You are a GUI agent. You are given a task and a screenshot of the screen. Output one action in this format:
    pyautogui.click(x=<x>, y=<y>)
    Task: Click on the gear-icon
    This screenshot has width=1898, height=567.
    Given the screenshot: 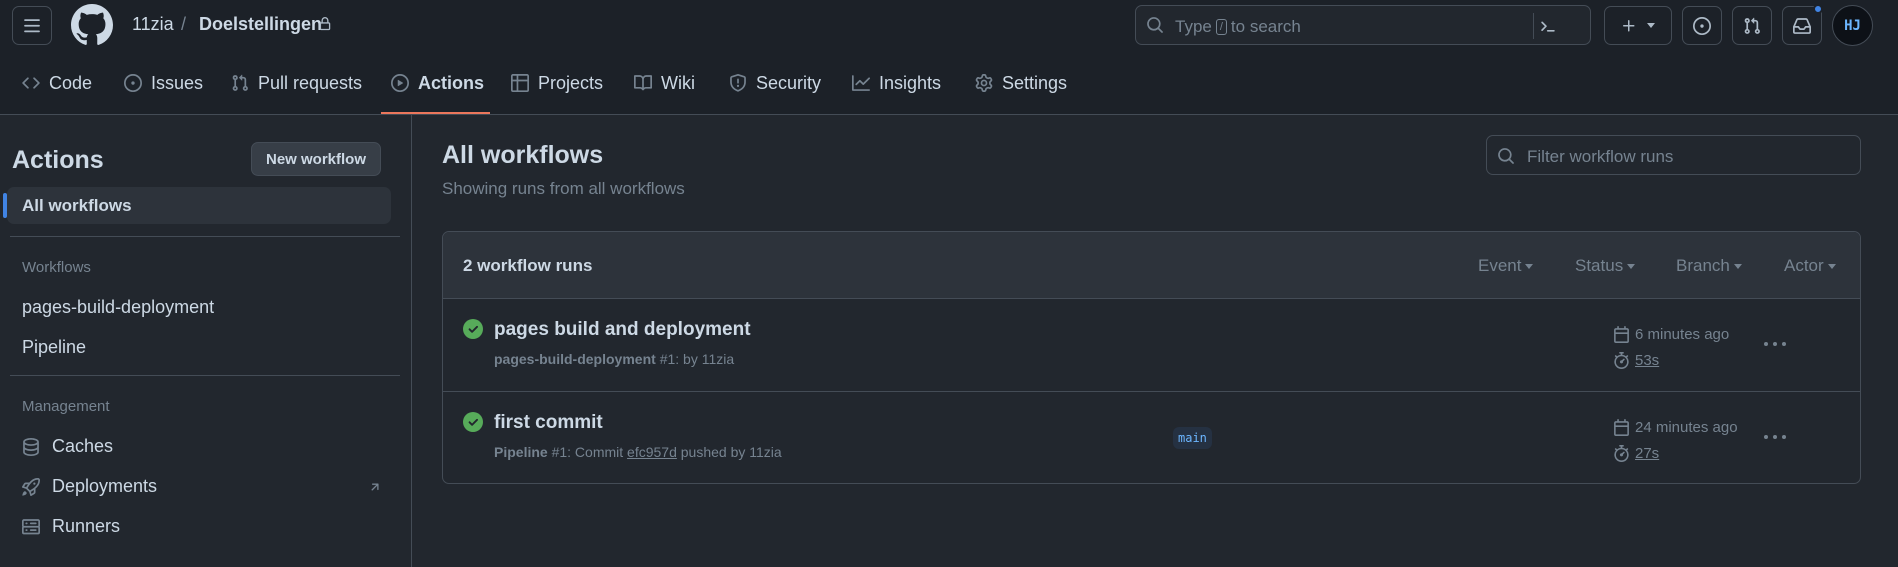 What is the action you would take?
    pyautogui.click(x=984, y=83)
    